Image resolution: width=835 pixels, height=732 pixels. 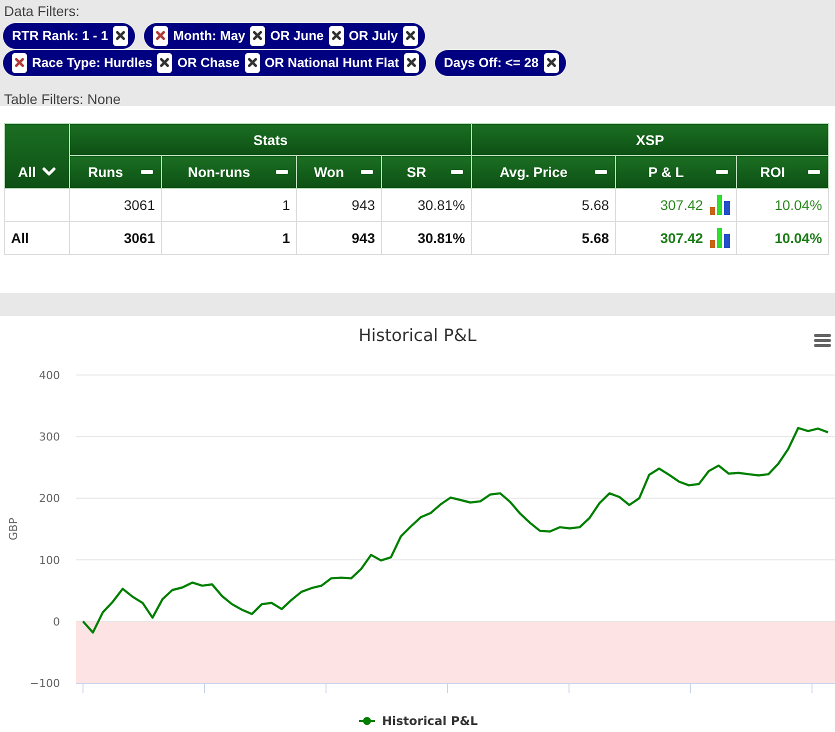 What do you see at coordinates (544, 172) in the screenshot?
I see `column-header: Avg. Price` at bounding box center [544, 172].